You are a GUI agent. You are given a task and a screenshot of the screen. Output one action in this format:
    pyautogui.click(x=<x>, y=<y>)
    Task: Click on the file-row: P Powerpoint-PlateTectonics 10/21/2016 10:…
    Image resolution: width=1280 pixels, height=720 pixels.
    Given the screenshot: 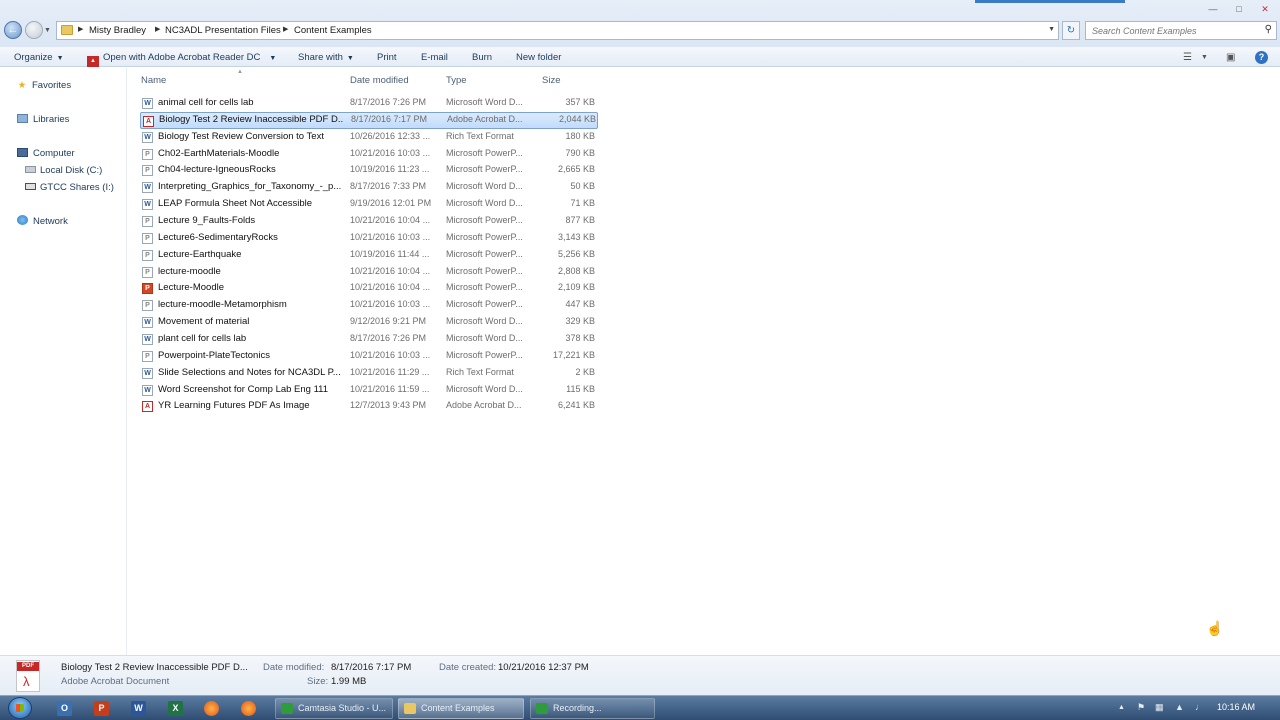 What is the action you would take?
    pyautogui.click(x=369, y=356)
    